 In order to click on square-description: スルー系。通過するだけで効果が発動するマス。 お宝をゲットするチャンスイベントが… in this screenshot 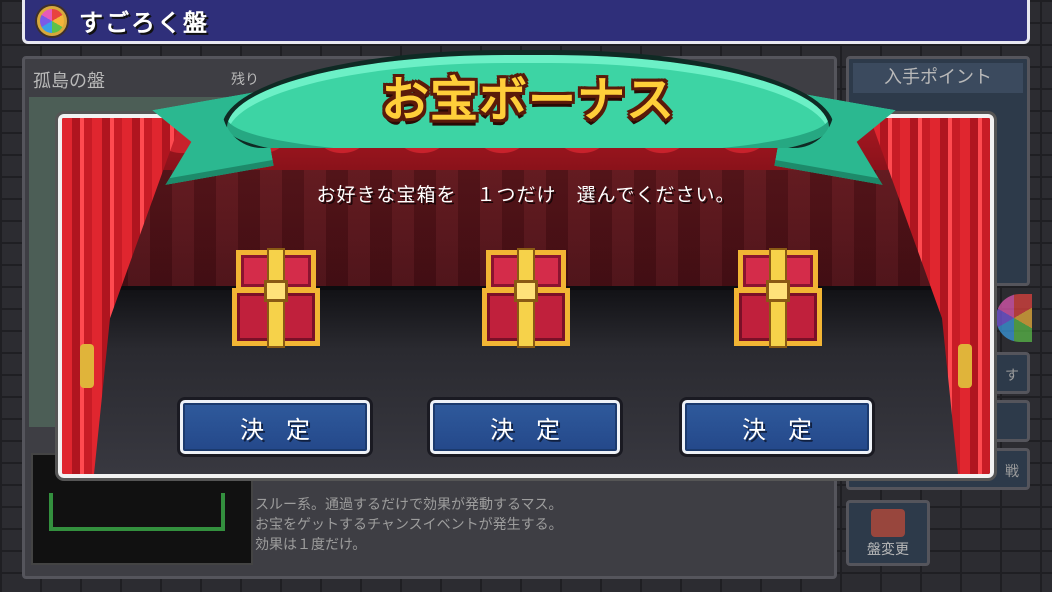, I will do `click(409, 525)`.